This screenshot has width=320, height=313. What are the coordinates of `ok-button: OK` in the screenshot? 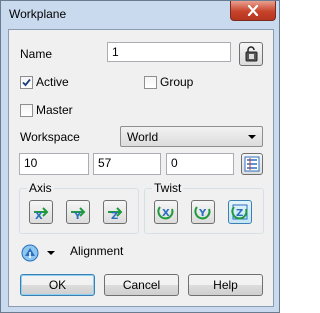 It's located at (57, 285).